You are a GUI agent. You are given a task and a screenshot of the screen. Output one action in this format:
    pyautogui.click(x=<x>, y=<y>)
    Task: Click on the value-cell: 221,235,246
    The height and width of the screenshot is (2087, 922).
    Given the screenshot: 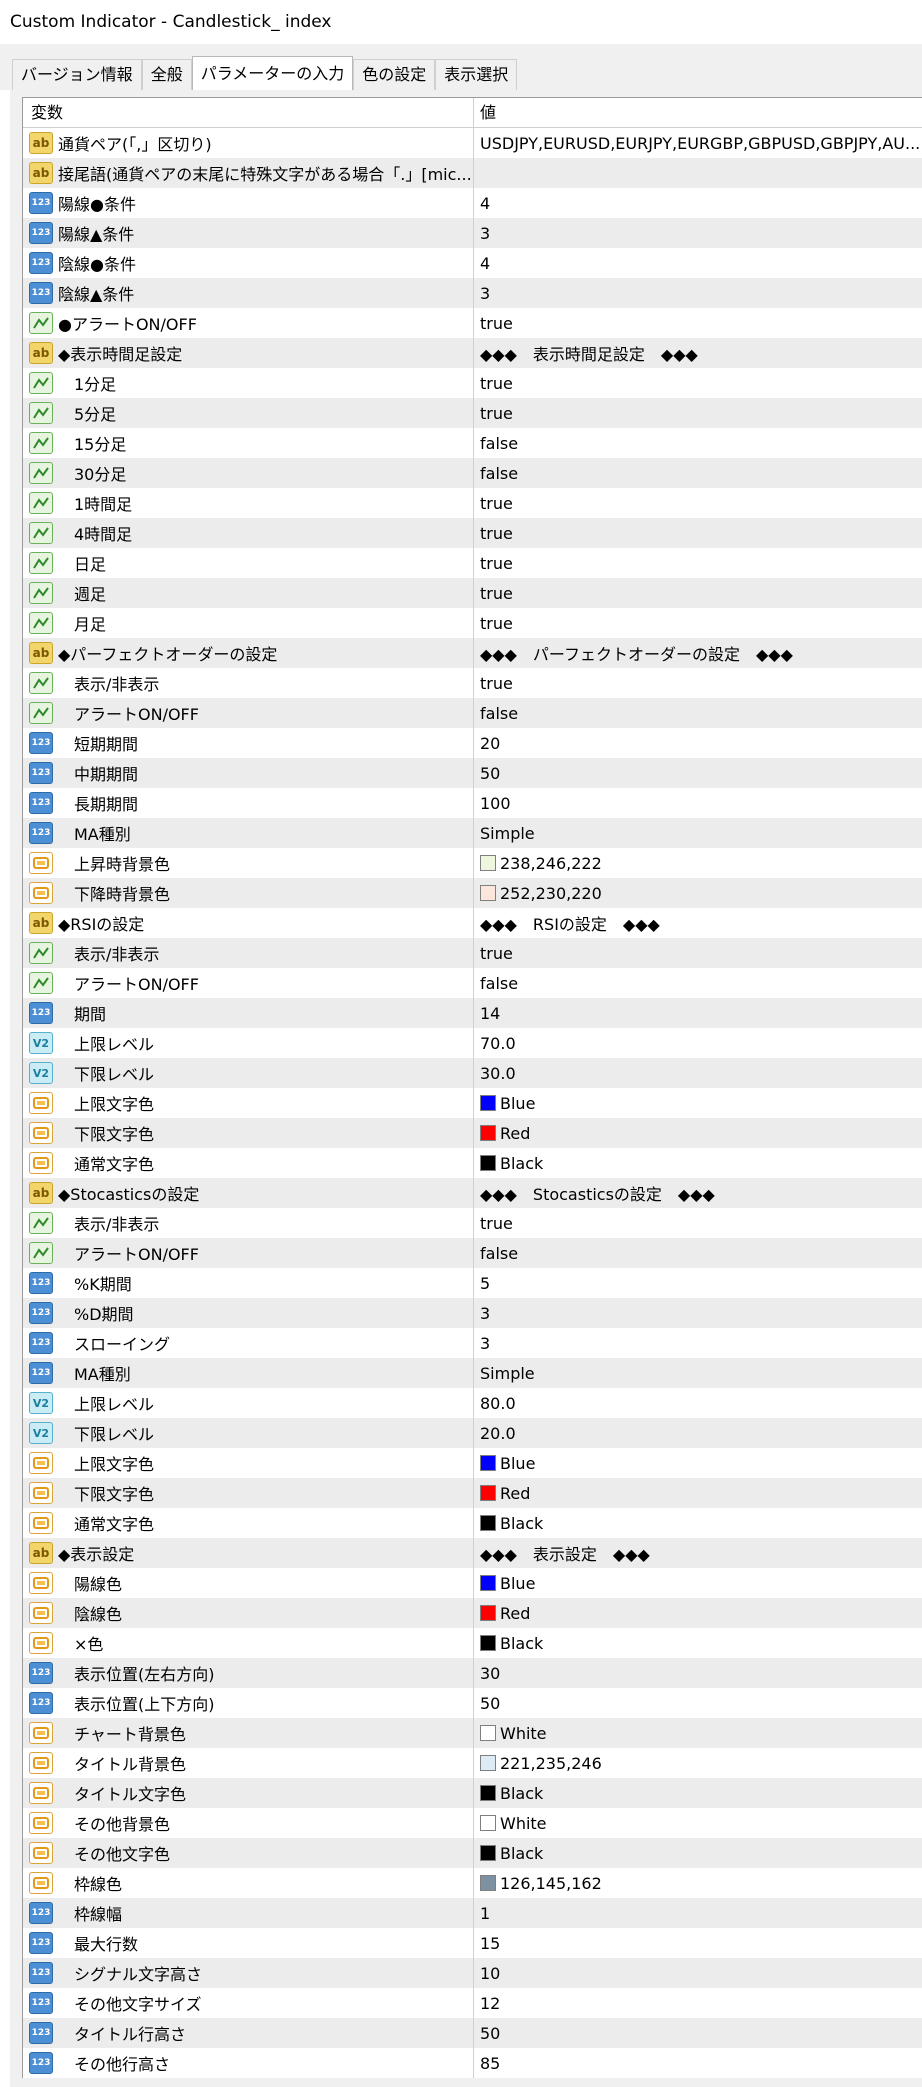 What is the action you would take?
    pyautogui.click(x=698, y=1763)
    